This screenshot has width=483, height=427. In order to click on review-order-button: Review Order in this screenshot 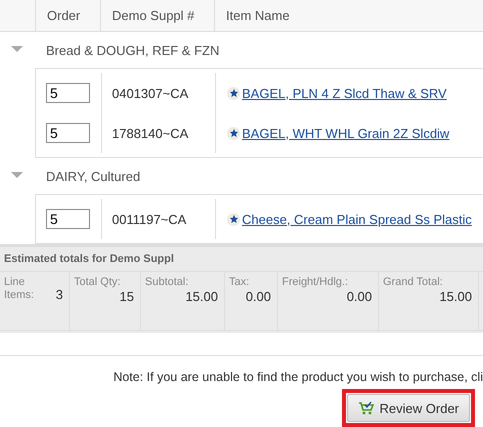, I will do `click(408, 408)`.